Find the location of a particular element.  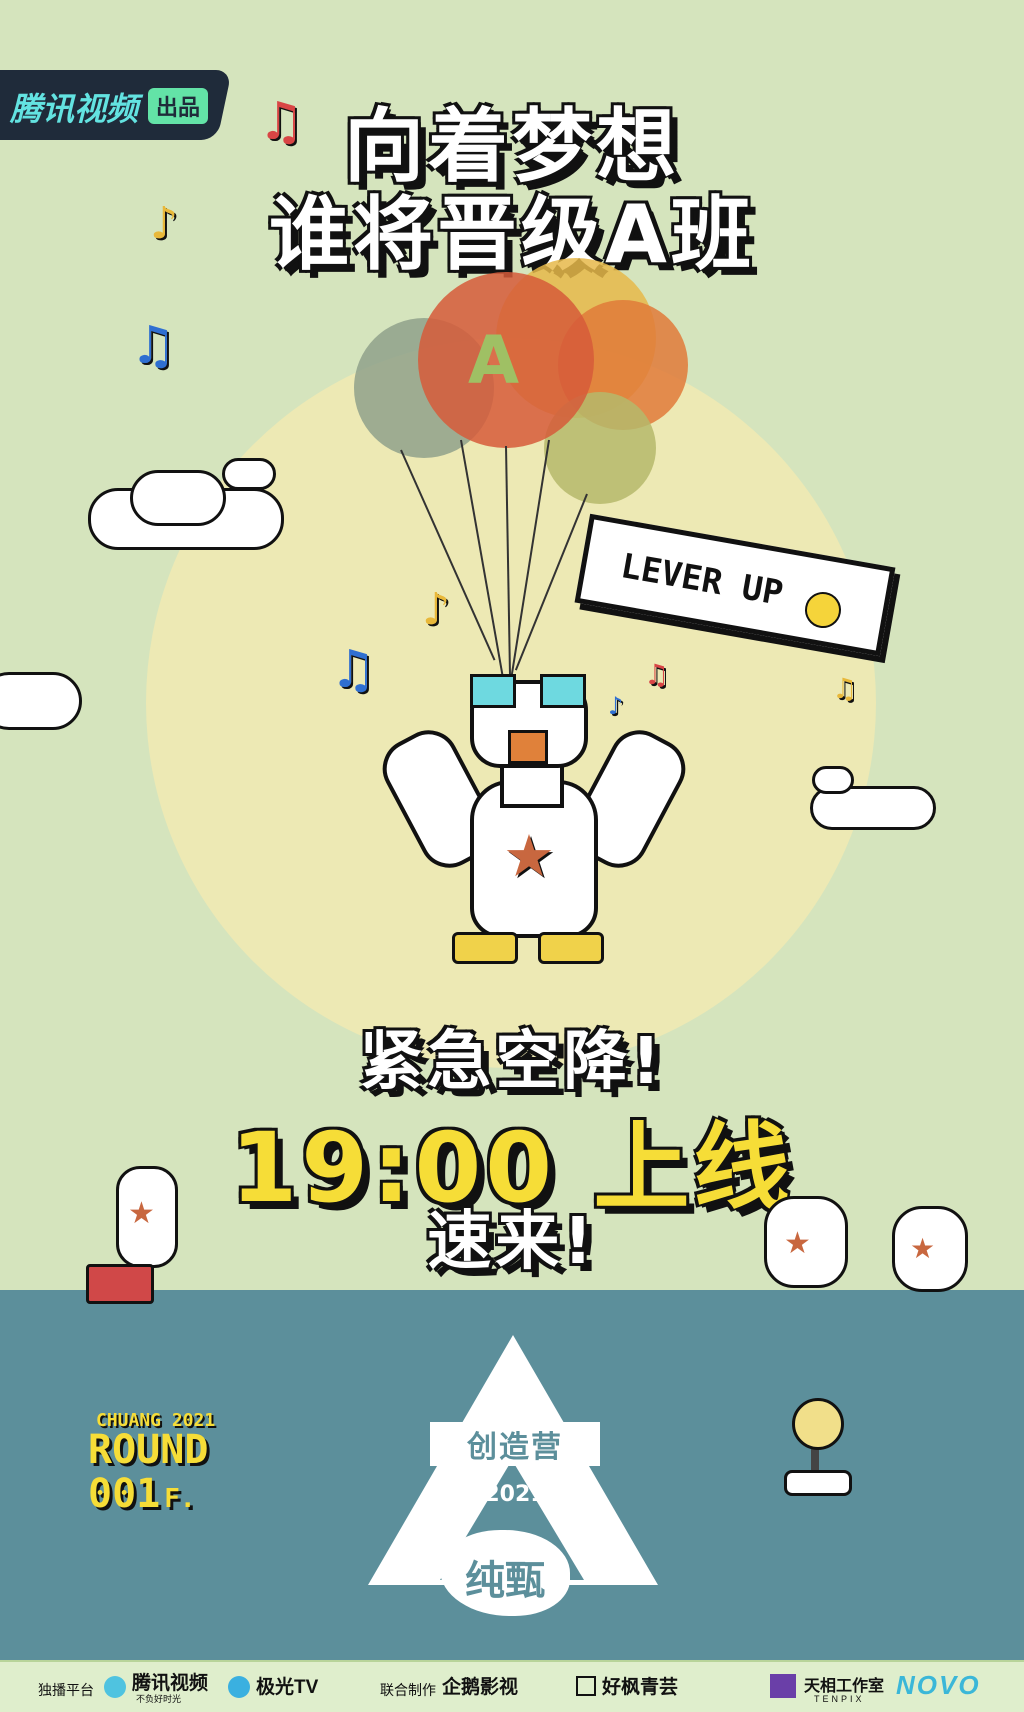

aurora-tv-icon is located at coordinates (239, 1687).